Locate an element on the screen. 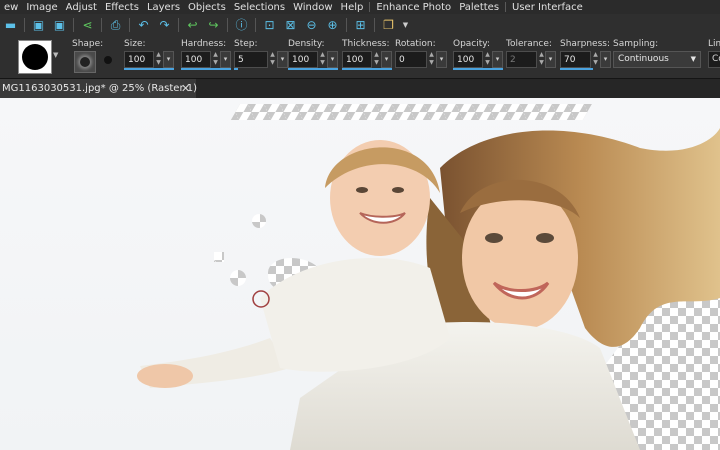 This screenshot has width=720, height=450. fit-window-icon: ⊠ is located at coordinates (291, 25).